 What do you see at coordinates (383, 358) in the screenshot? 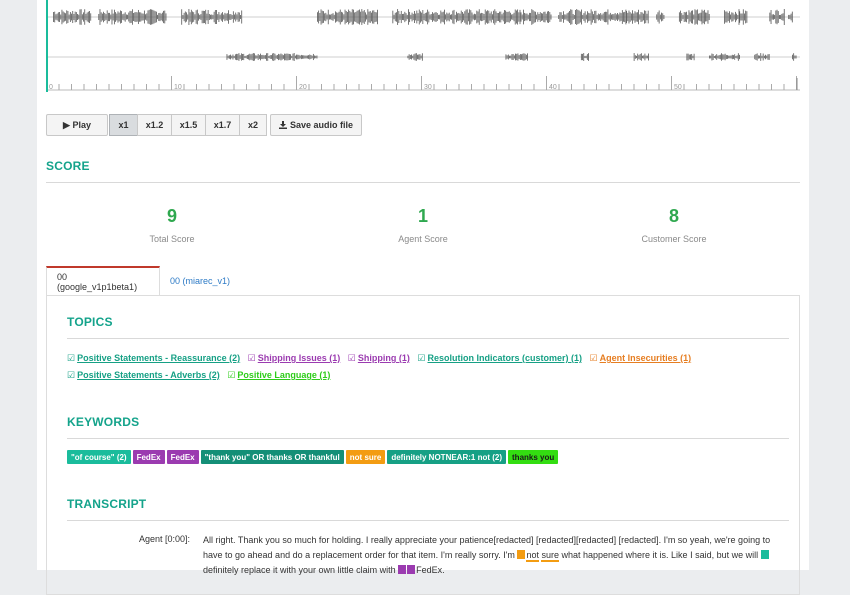
I see `topic-label: Shipping (1)` at bounding box center [383, 358].